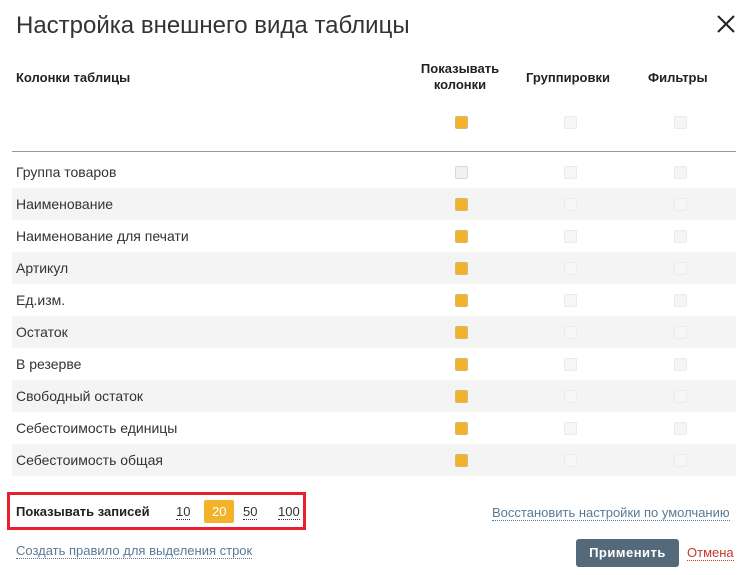 This screenshot has height=575, width=749. I want to click on table-row: Наименование, so click(374, 204).